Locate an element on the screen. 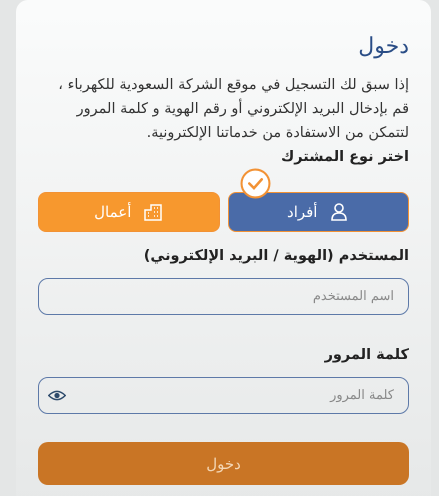  section-label: اختر نوع المشترك is located at coordinates (344, 157).